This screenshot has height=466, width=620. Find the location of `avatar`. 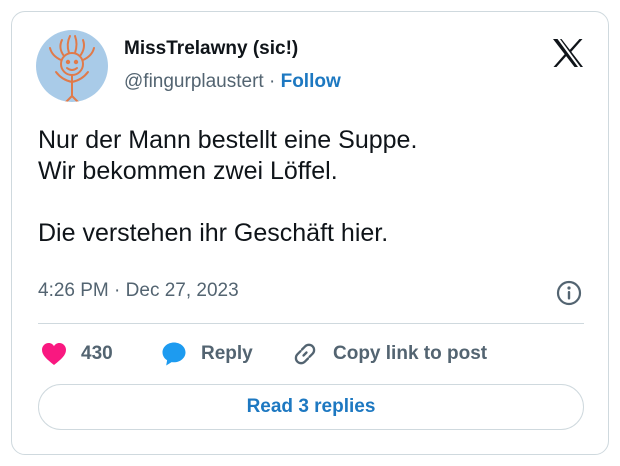

avatar is located at coordinates (72, 66).